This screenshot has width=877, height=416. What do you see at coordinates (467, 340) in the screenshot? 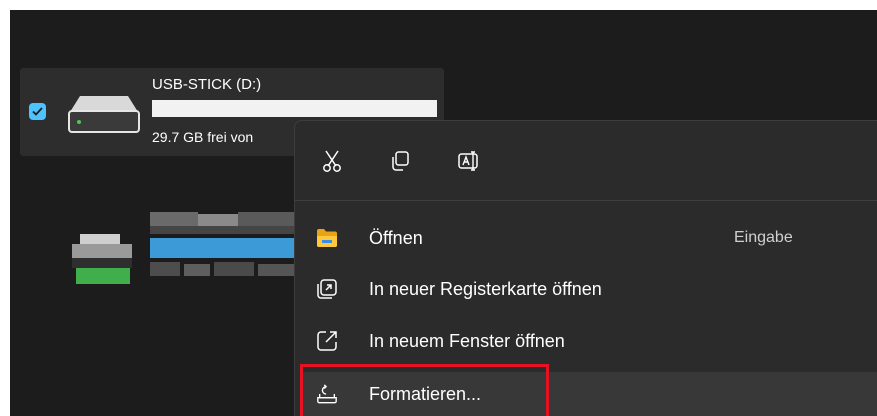
I see `menu-item-label: In neuem Fenster öffnen` at bounding box center [467, 340].